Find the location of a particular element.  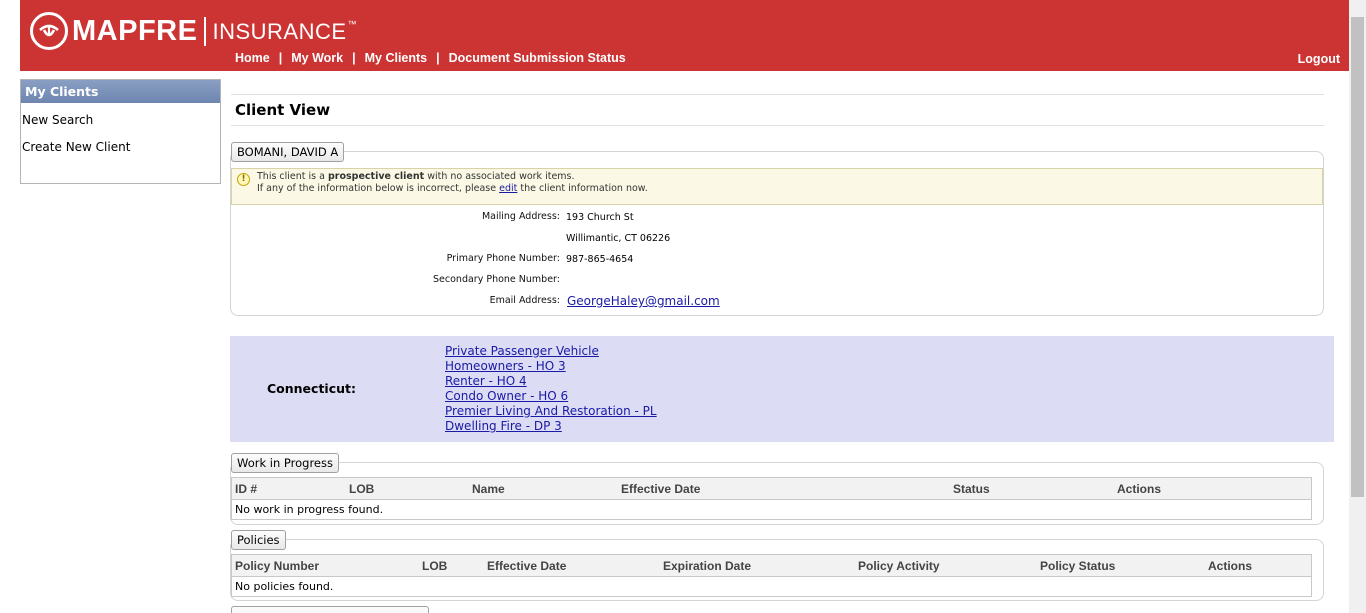

column-header-expiration-date: Expiration Date is located at coordinates (707, 566).